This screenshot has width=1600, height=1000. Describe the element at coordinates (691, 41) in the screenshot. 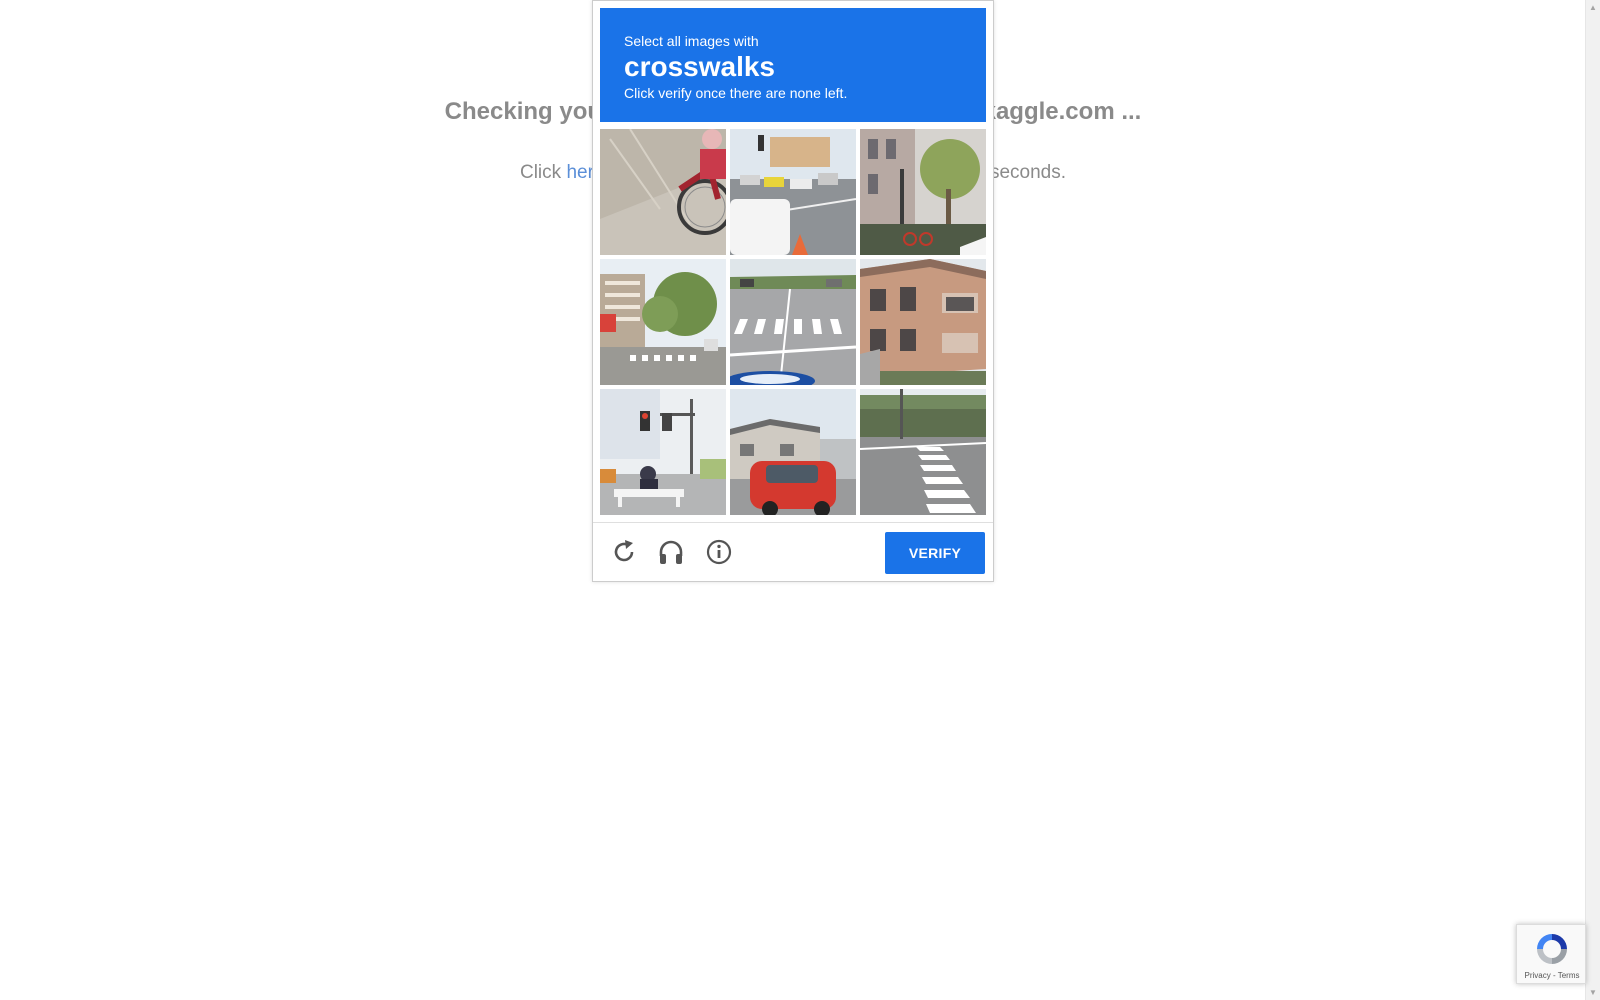

I see `challenge-instruction-text: Select all images with` at that location.